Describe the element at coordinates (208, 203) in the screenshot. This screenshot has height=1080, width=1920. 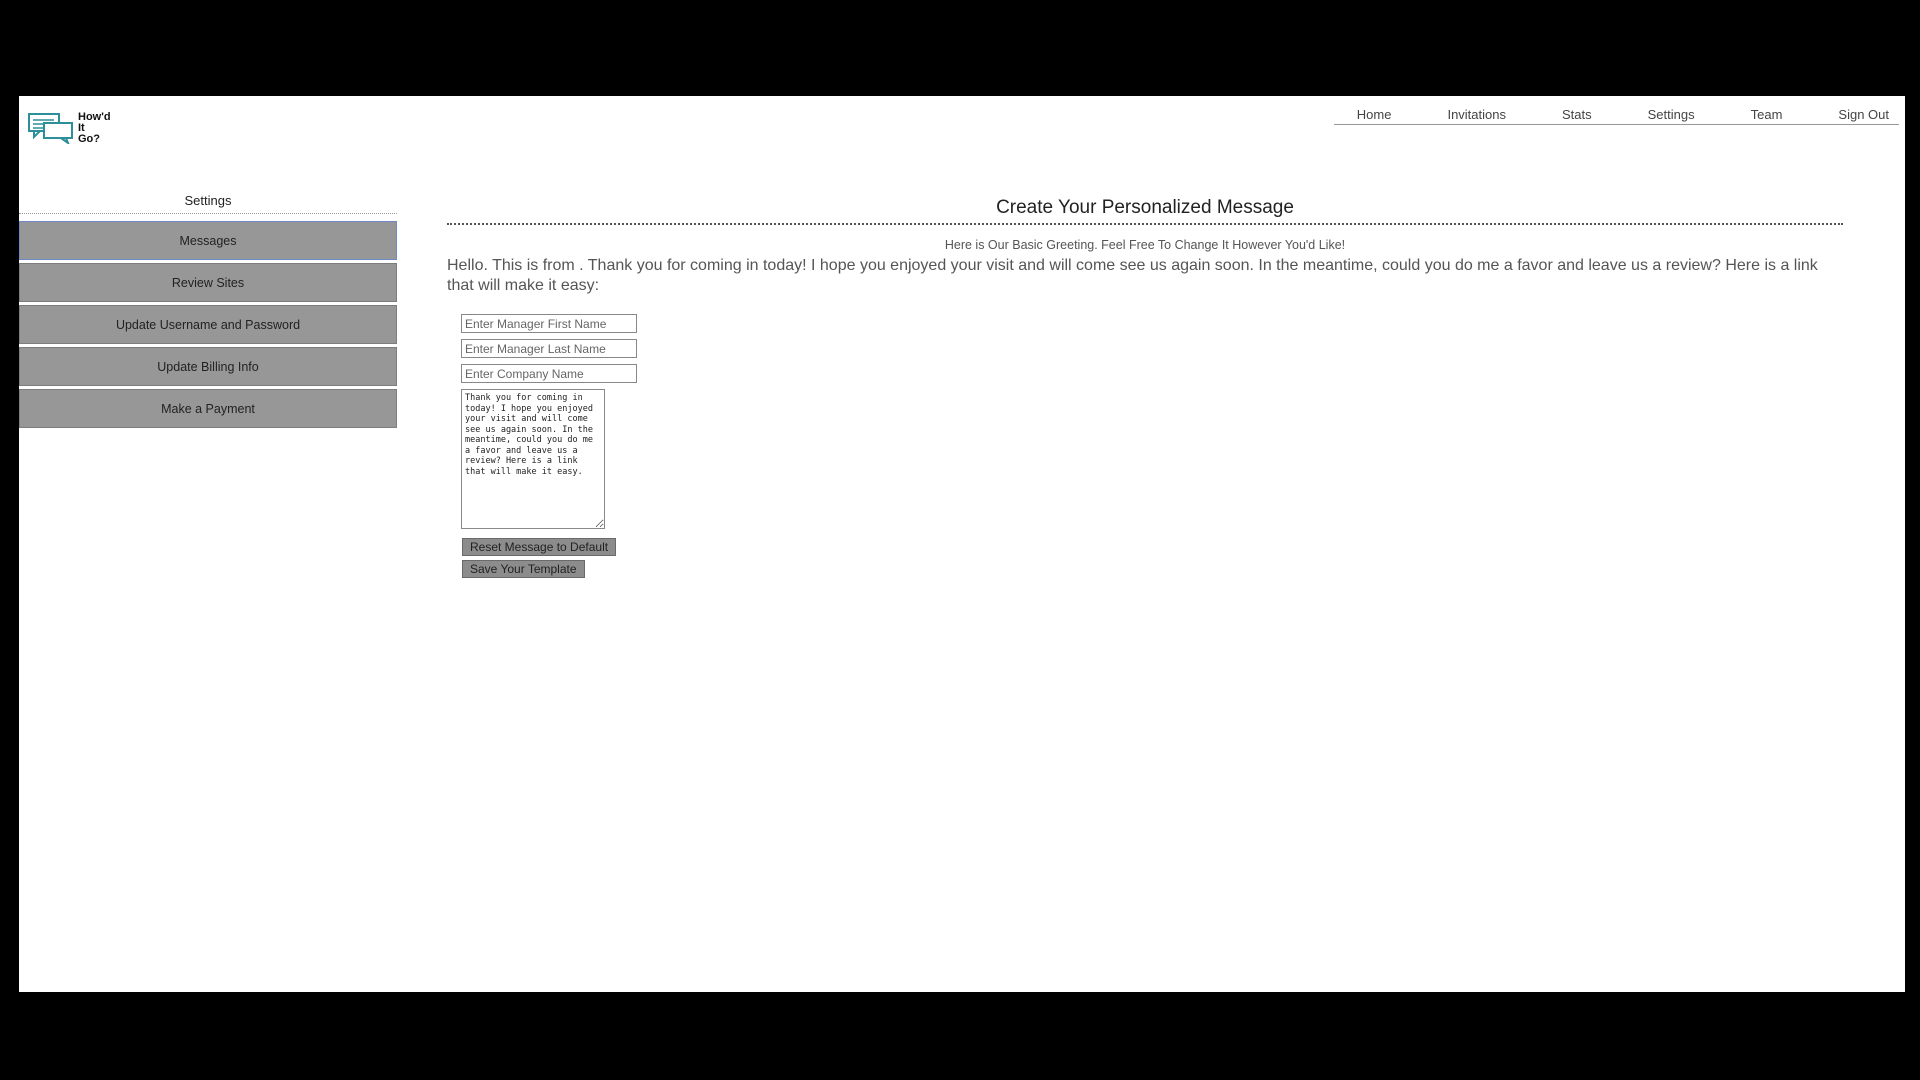
I see `sidebar-title: Settings` at that location.